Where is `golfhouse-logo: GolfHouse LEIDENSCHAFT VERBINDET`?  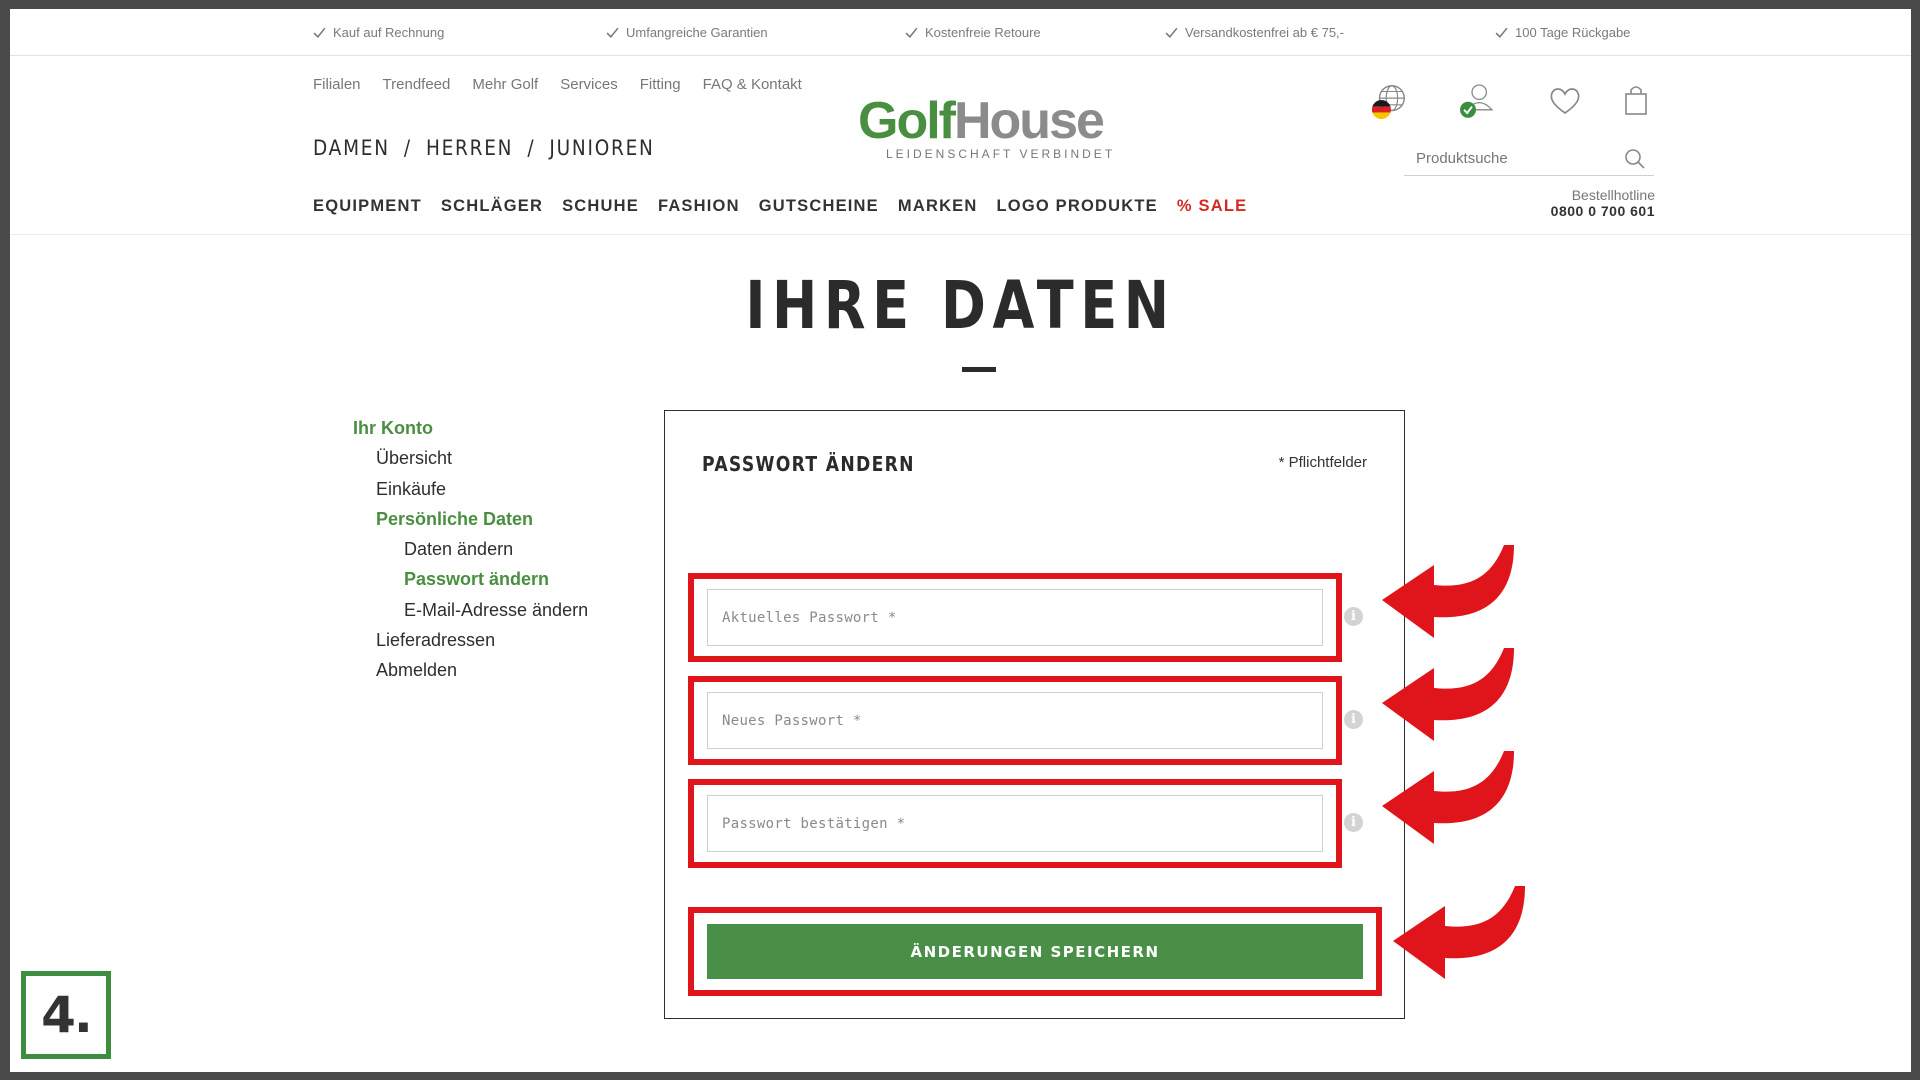 golfhouse-logo: GolfHouse LEIDENSCHAFT VERBINDET is located at coordinates (987, 132).